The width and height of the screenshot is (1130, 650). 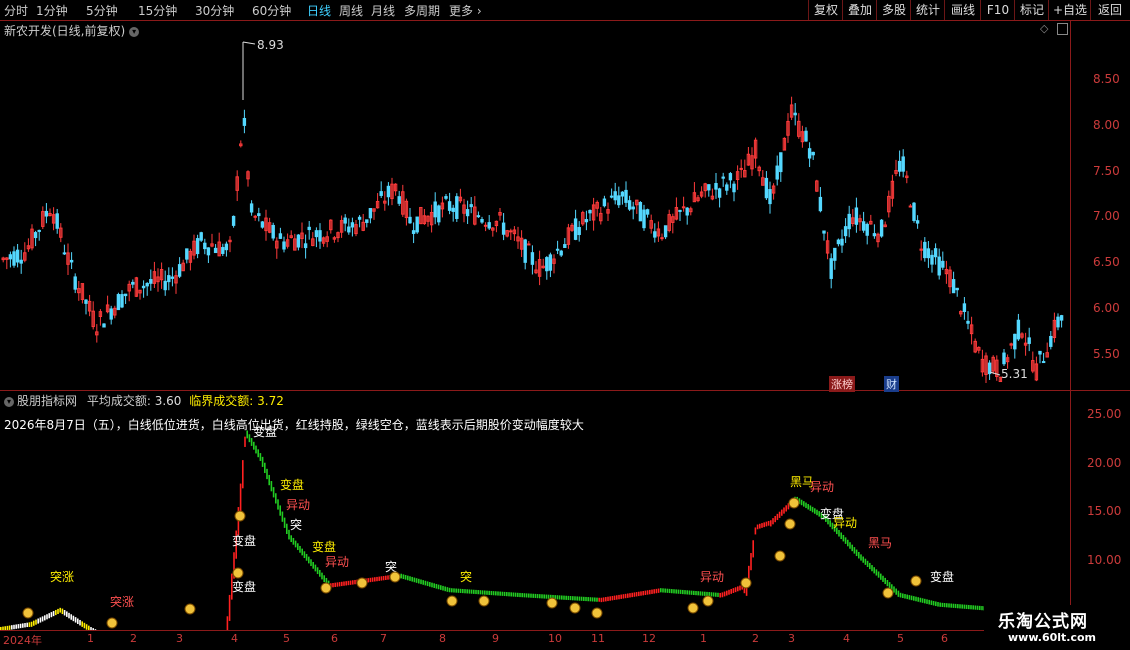 What do you see at coordinates (157, 10) in the screenshot?
I see `period-tab-15min: 15分钟` at bounding box center [157, 10].